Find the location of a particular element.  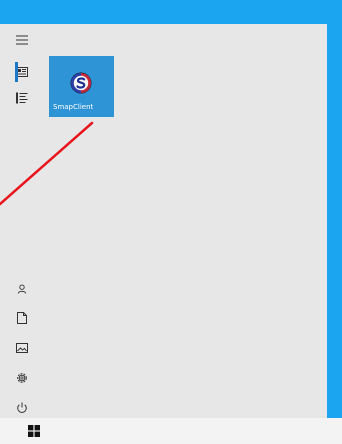

user-account-button is located at coordinates (22, 289).